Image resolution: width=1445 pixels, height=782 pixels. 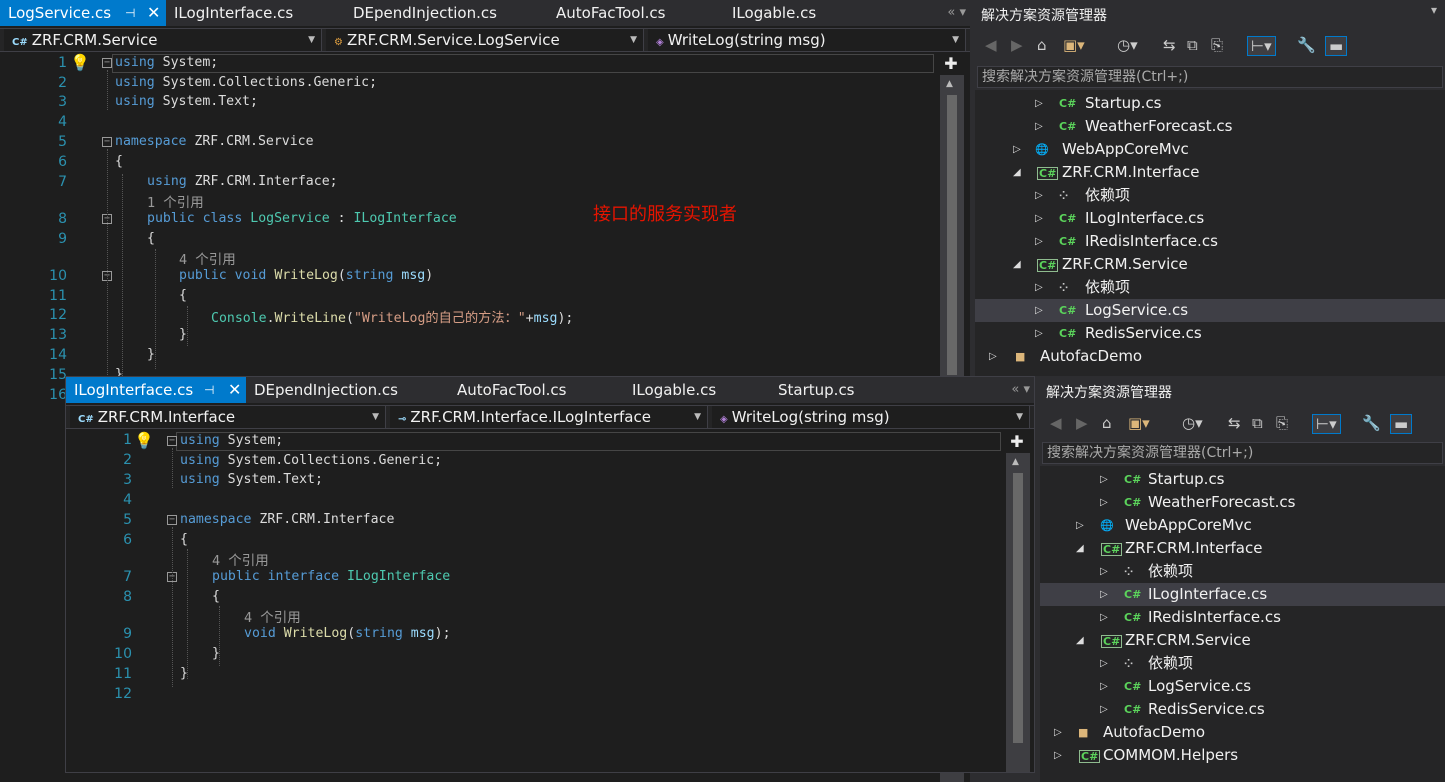 I want to click on tree-item: ▷ C# ILogInterface.cs, so click(x=1210, y=218).